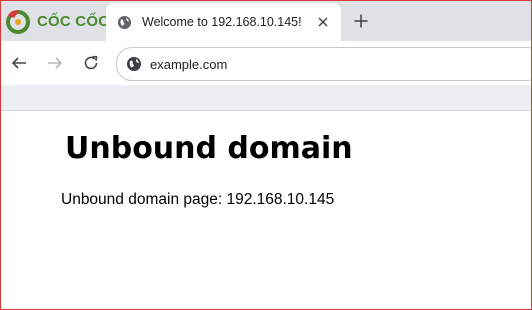  I want to click on toolbar: example.com, so click(266, 63).